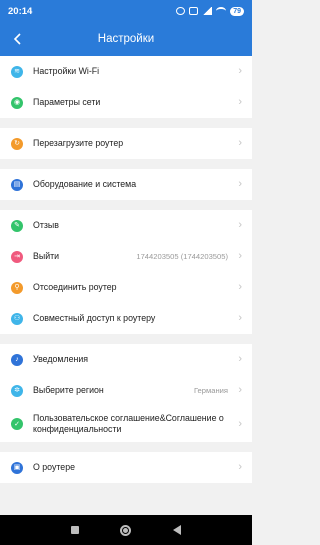 The image size is (320, 545). I want to click on back-button, so click(18, 39).